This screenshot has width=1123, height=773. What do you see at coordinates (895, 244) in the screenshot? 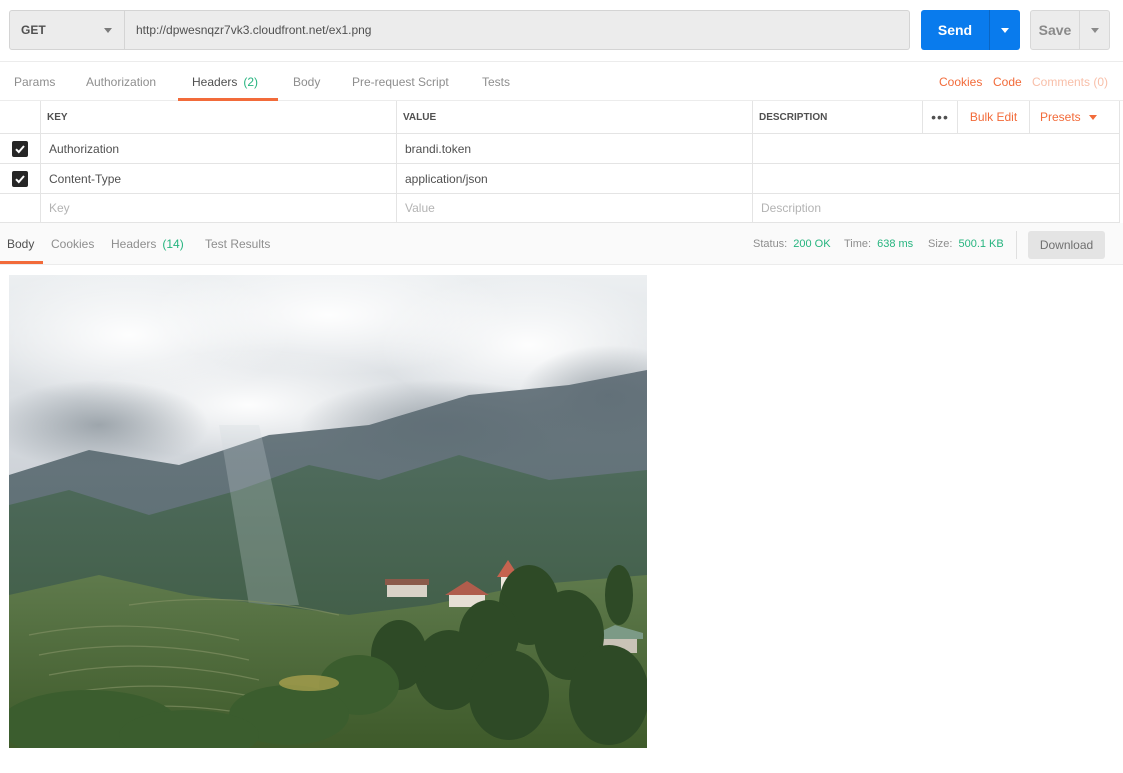
I see `time-value: 638 ms` at bounding box center [895, 244].